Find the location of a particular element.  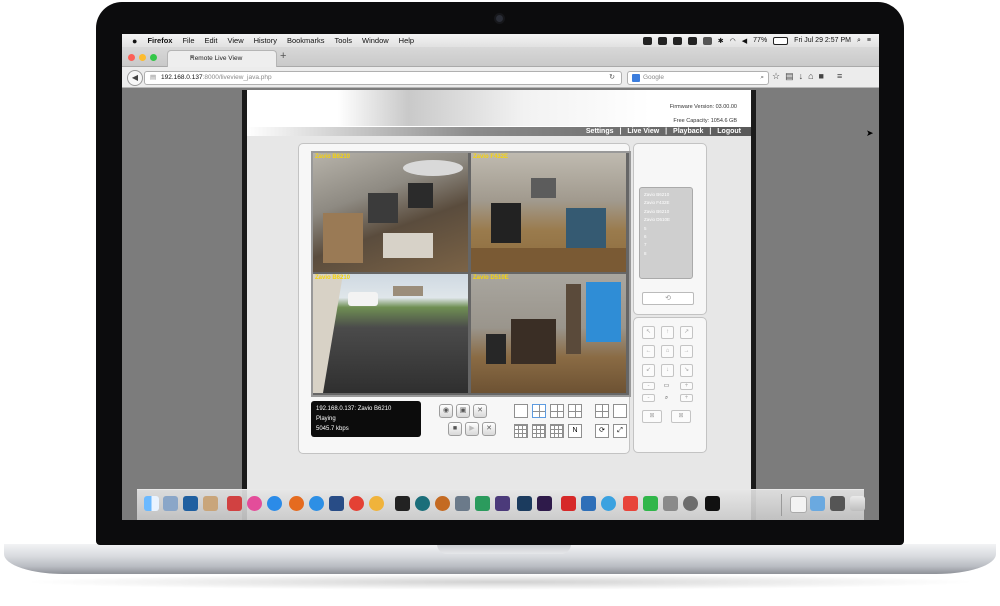

camera-view-2: Zavio F432E is located at coordinates (548, 212).